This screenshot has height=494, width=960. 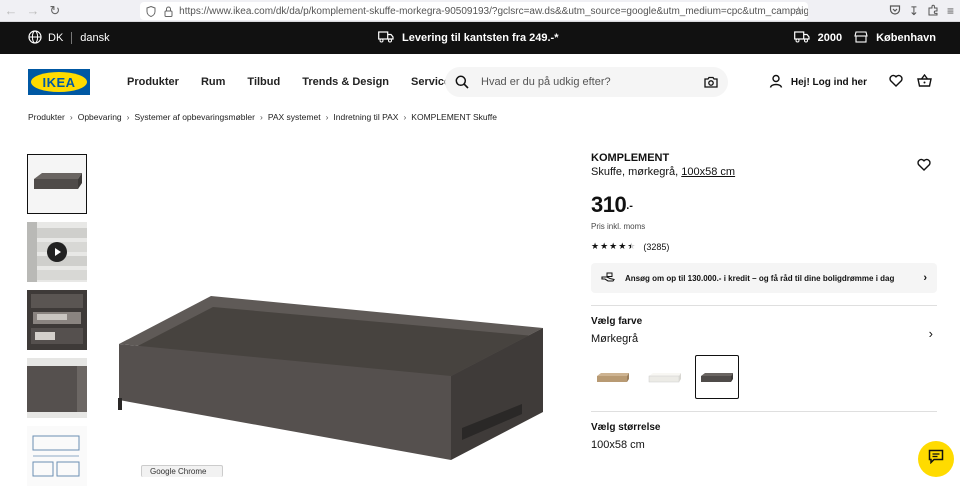 What do you see at coordinates (57, 388) in the screenshot?
I see `thumbnail-front` at bounding box center [57, 388].